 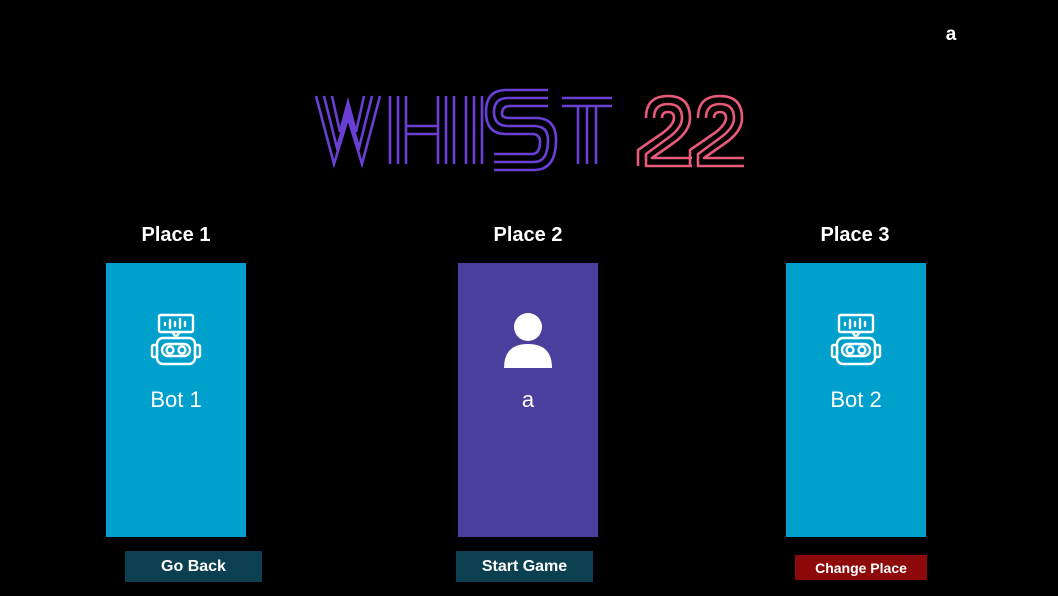 What do you see at coordinates (951, 34) in the screenshot?
I see `current-username: a` at bounding box center [951, 34].